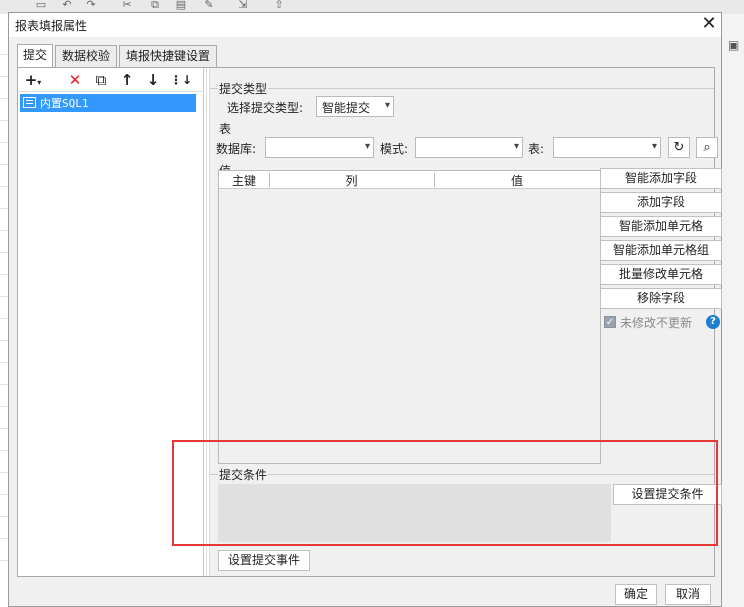  Describe the element at coordinates (75, 80) in the screenshot. I see `delete-icon: ✕` at that location.